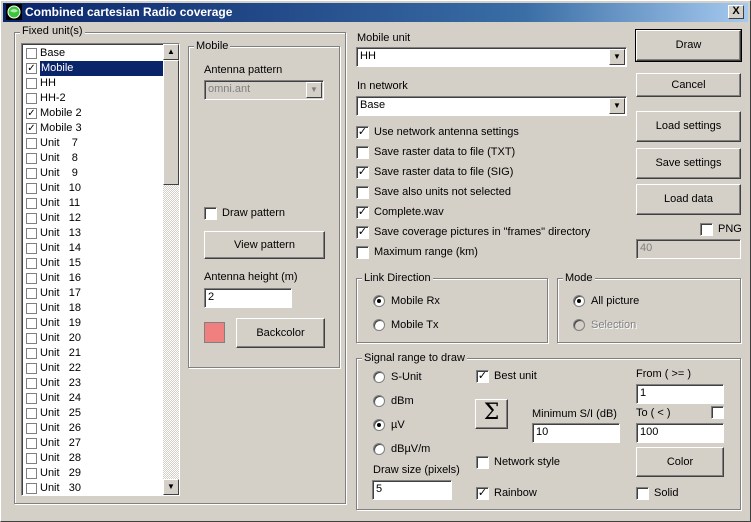 This screenshot has width=751, height=522. What do you see at coordinates (94, 128) in the screenshot?
I see `list-item: ✓ Mobile 3` at bounding box center [94, 128].